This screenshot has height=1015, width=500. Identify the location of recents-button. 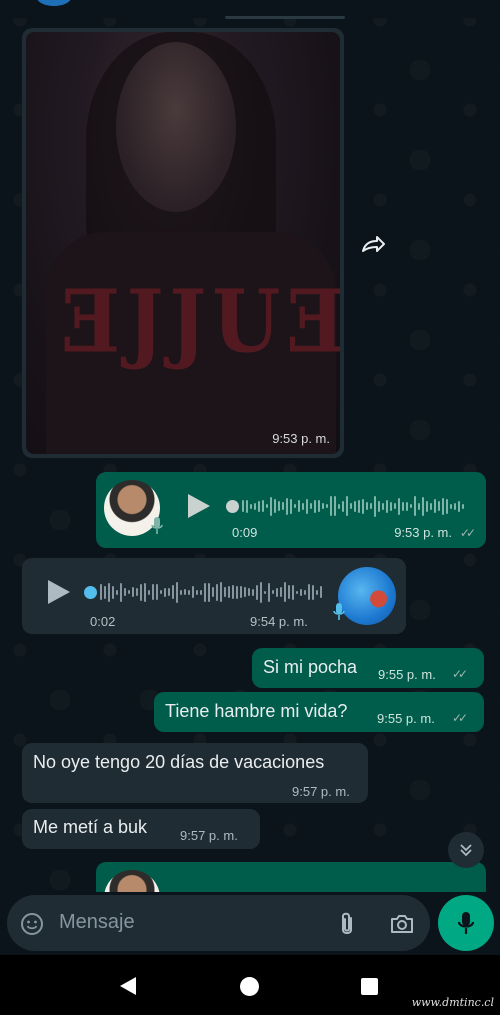
(369, 986).